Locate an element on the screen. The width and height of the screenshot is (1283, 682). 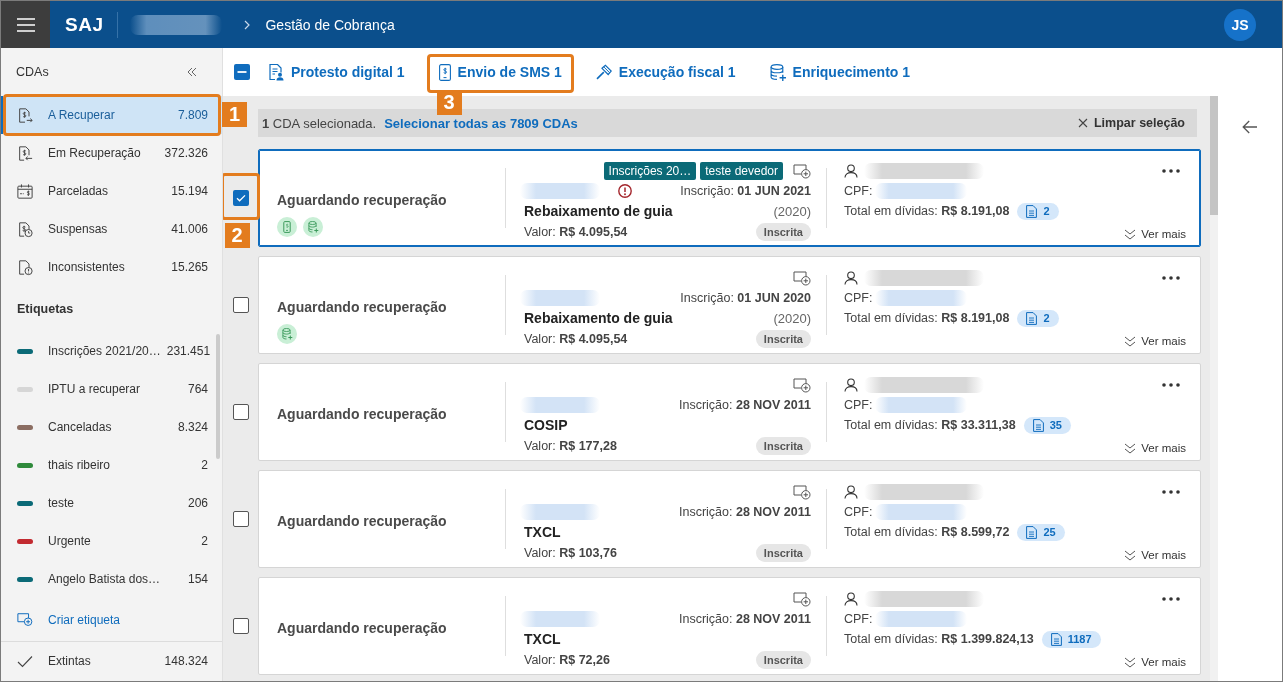
debt-title: COSIP is located at coordinates (546, 425).